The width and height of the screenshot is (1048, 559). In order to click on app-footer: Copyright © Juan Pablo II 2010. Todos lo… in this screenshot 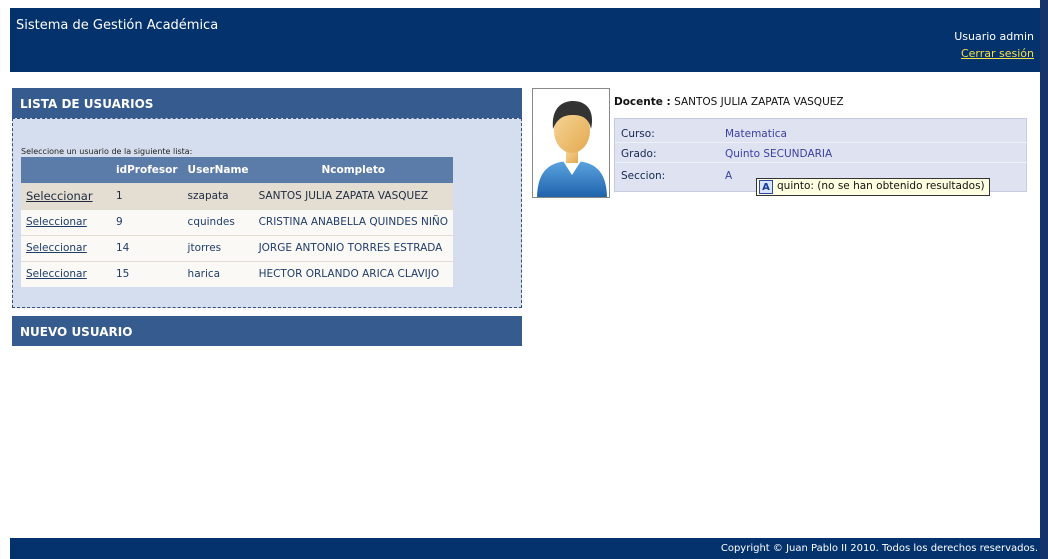, I will do `click(525, 548)`.